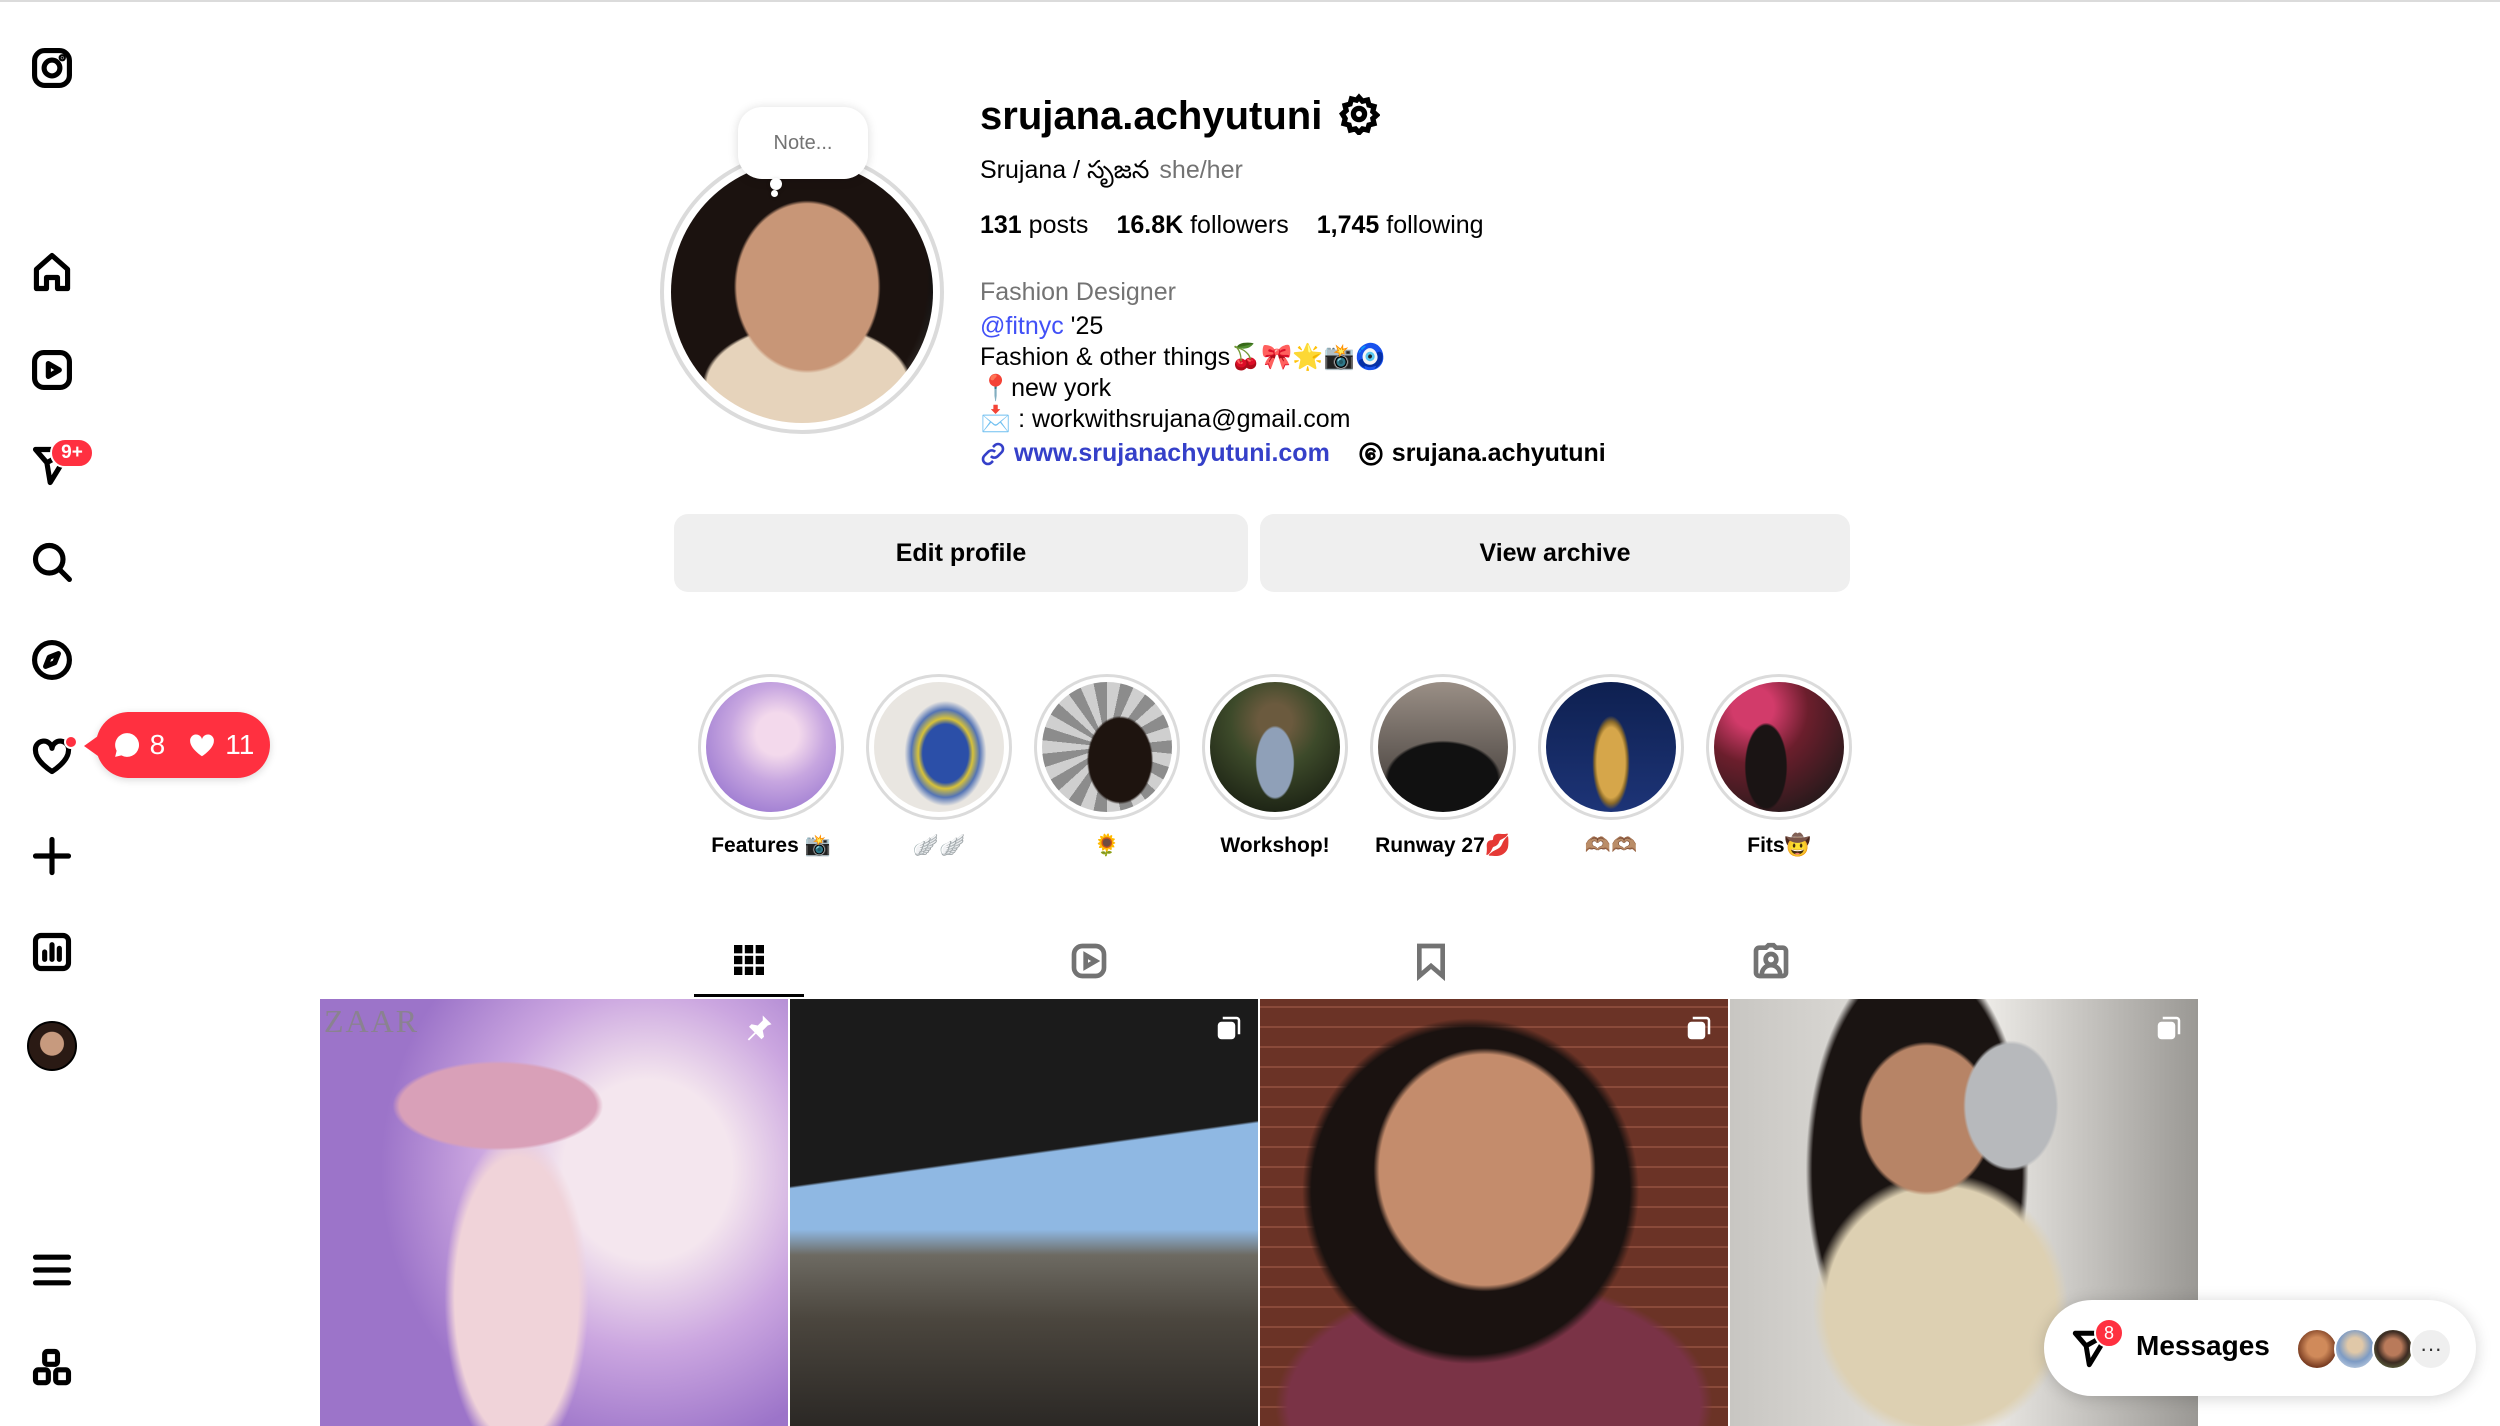 This screenshot has width=2500, height=1426. I want to click on username-row: srujana.achyutuni, so click(1430, 116).